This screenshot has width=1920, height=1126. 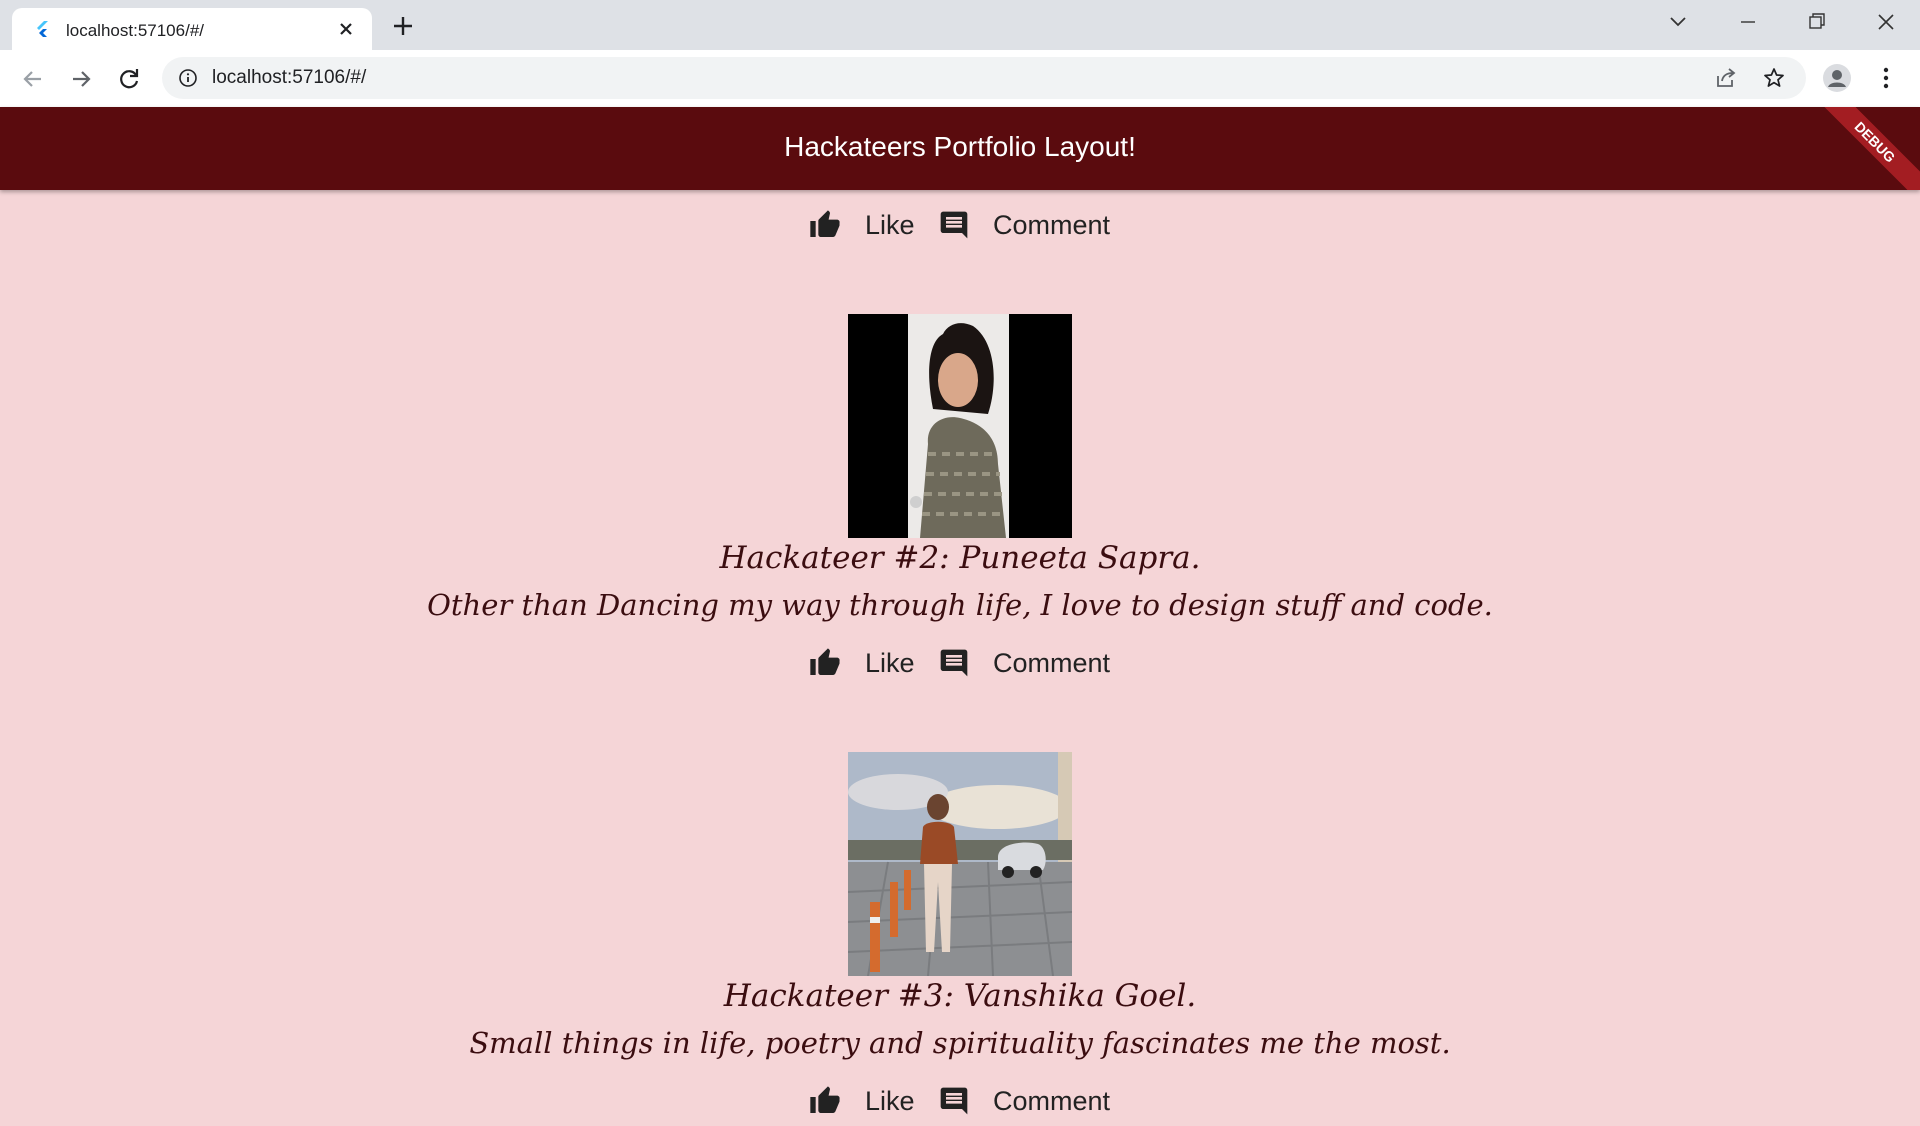 What do you see at coordinates (1886, 78) in the screenshot?
I see `more-menu-icon` at bounding box center [1886, 78].